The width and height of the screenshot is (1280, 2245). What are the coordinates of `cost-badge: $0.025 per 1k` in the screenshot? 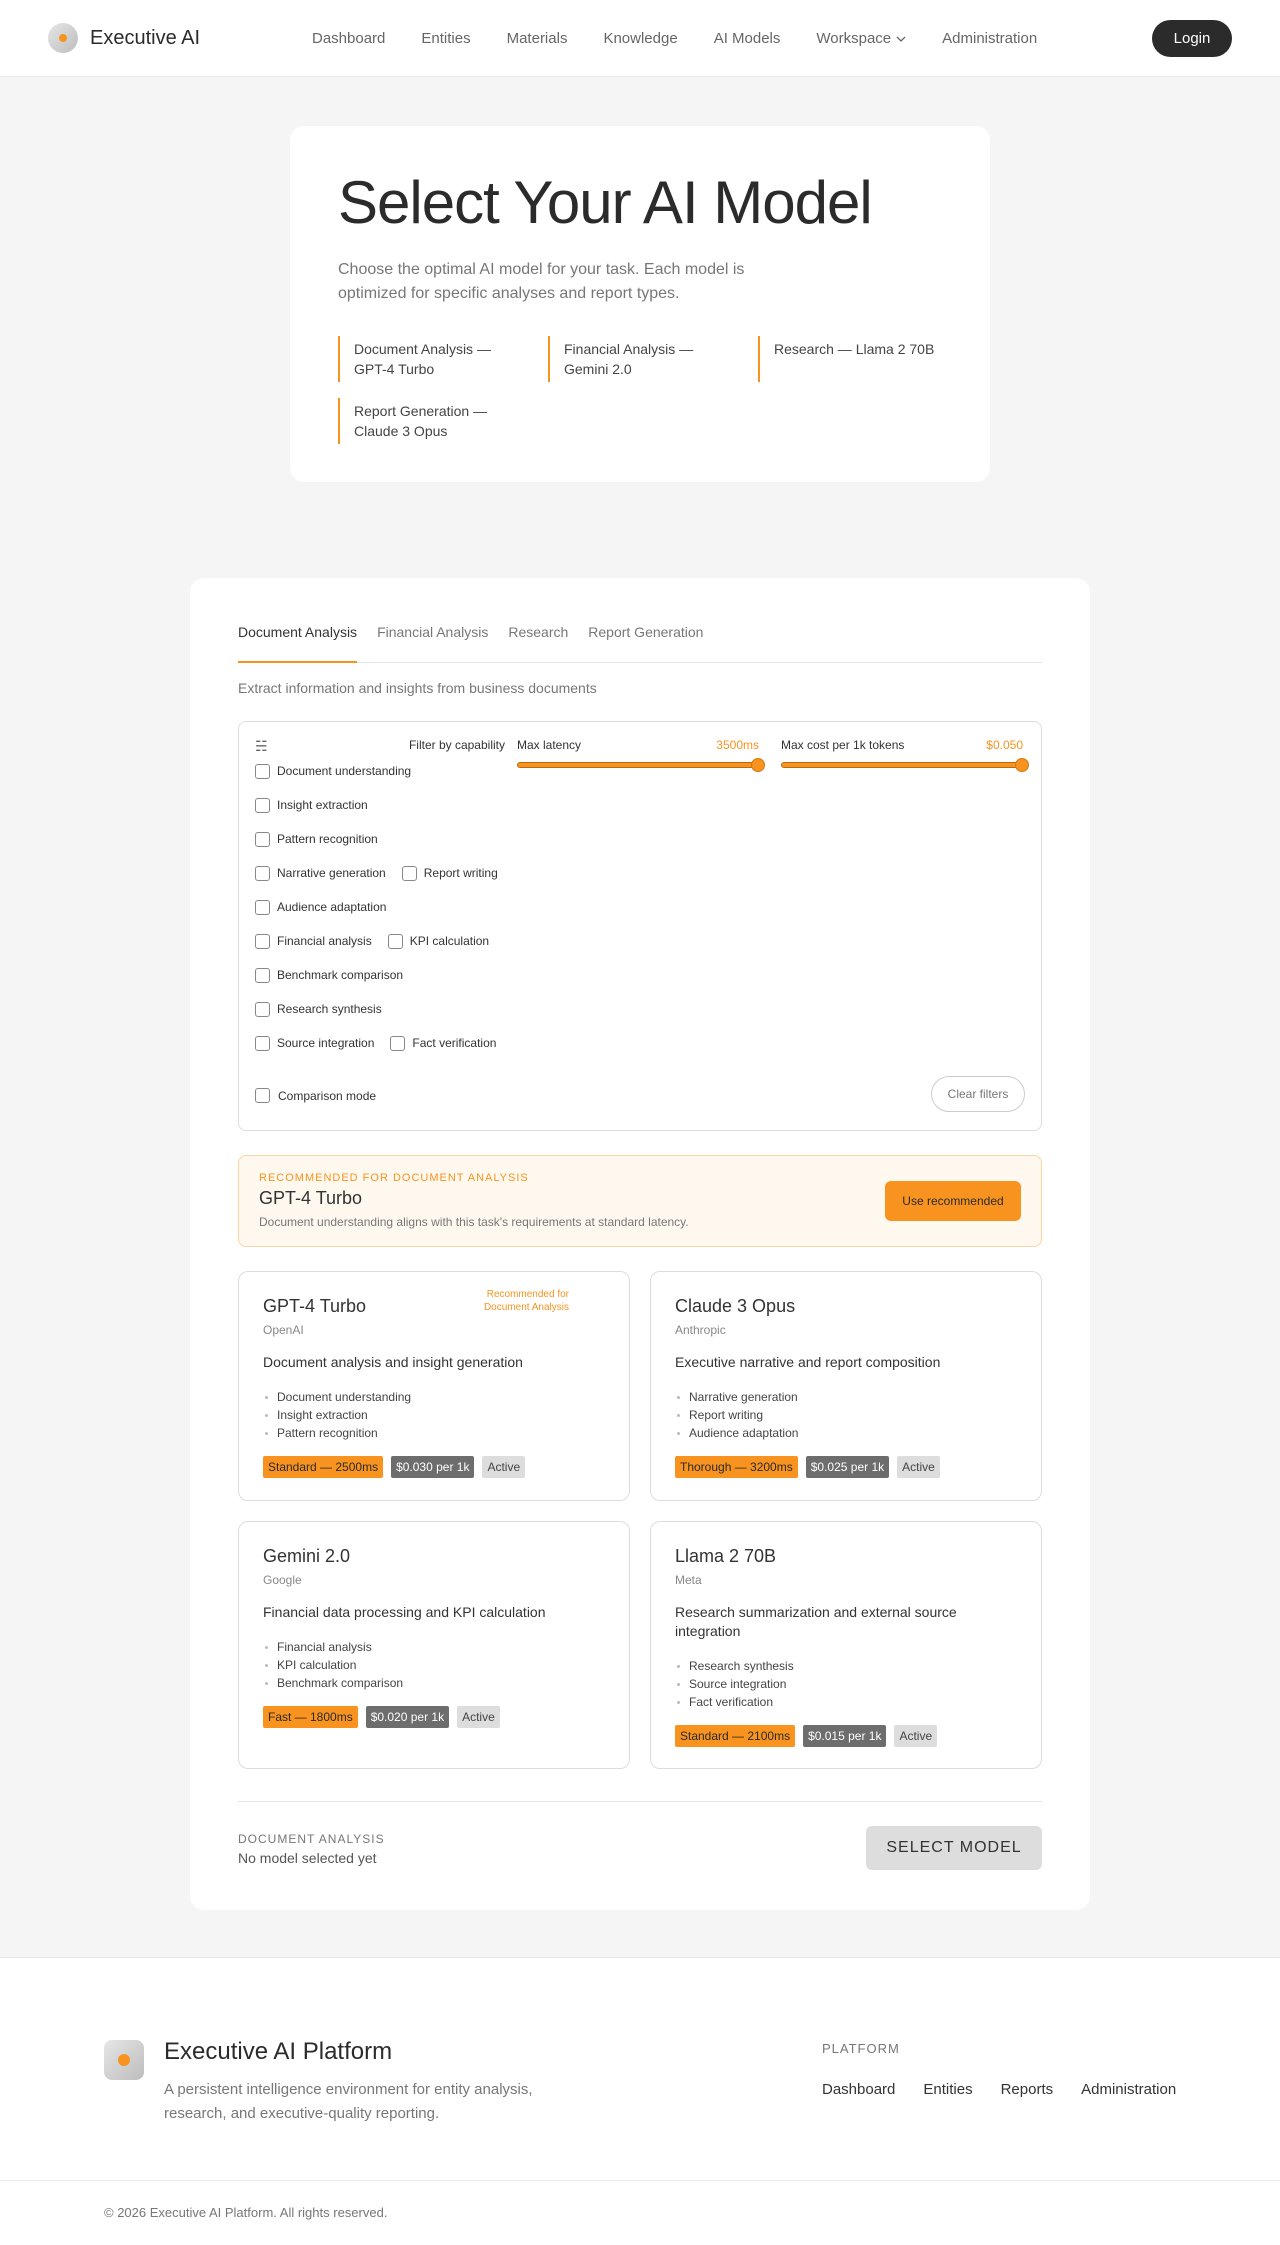 It's located at (847, 1467).